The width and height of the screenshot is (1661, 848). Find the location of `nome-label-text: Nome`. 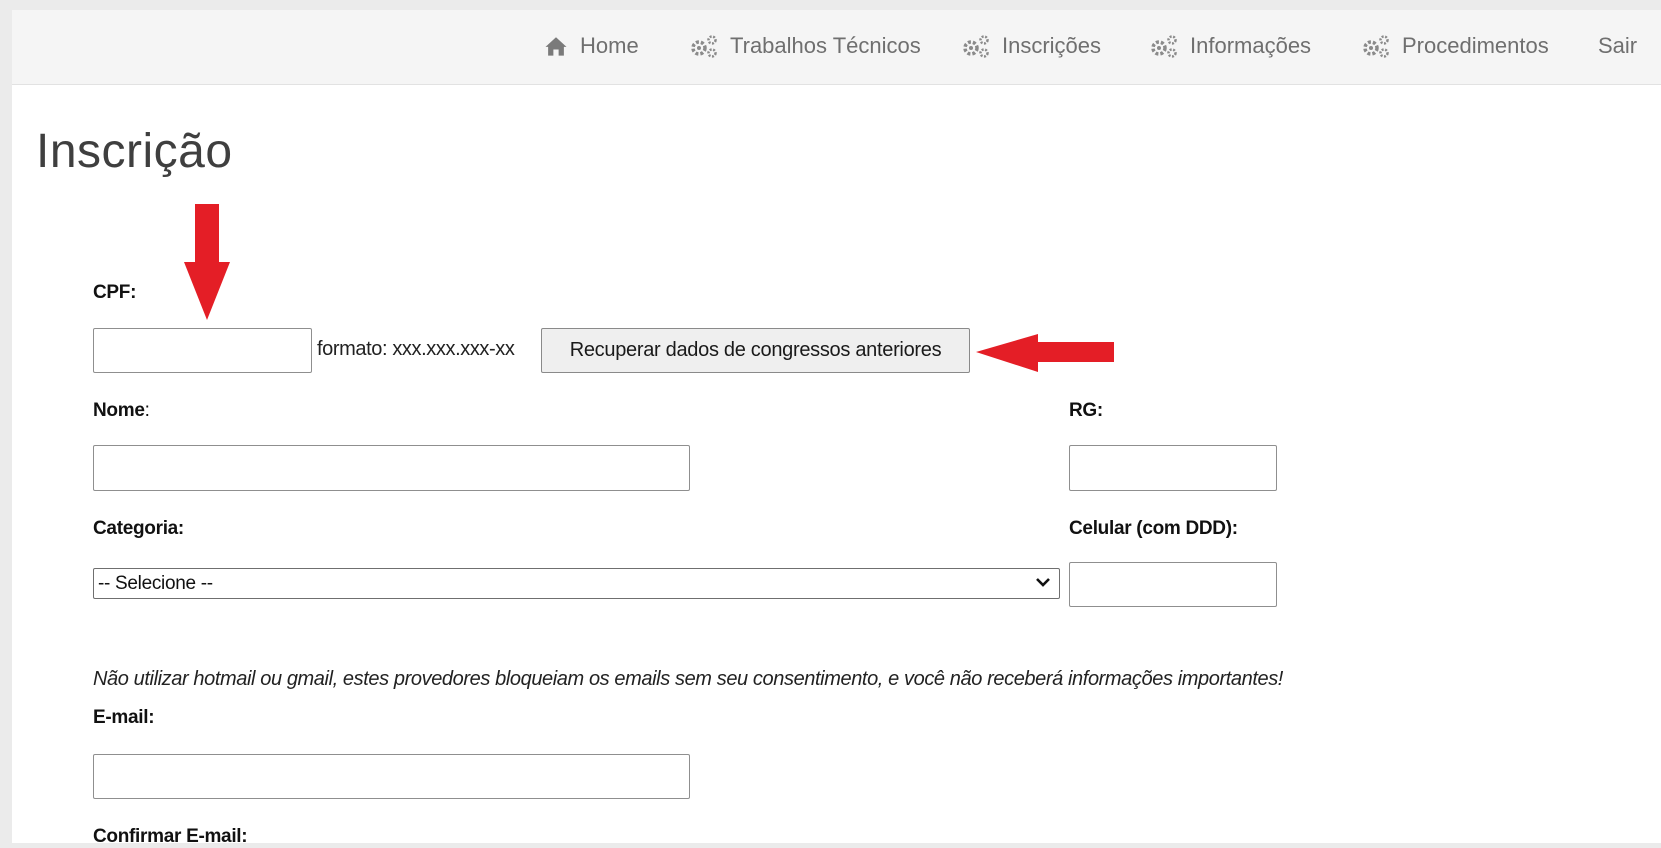

nome-label-text: Nome is located at coordinates (119, 410).